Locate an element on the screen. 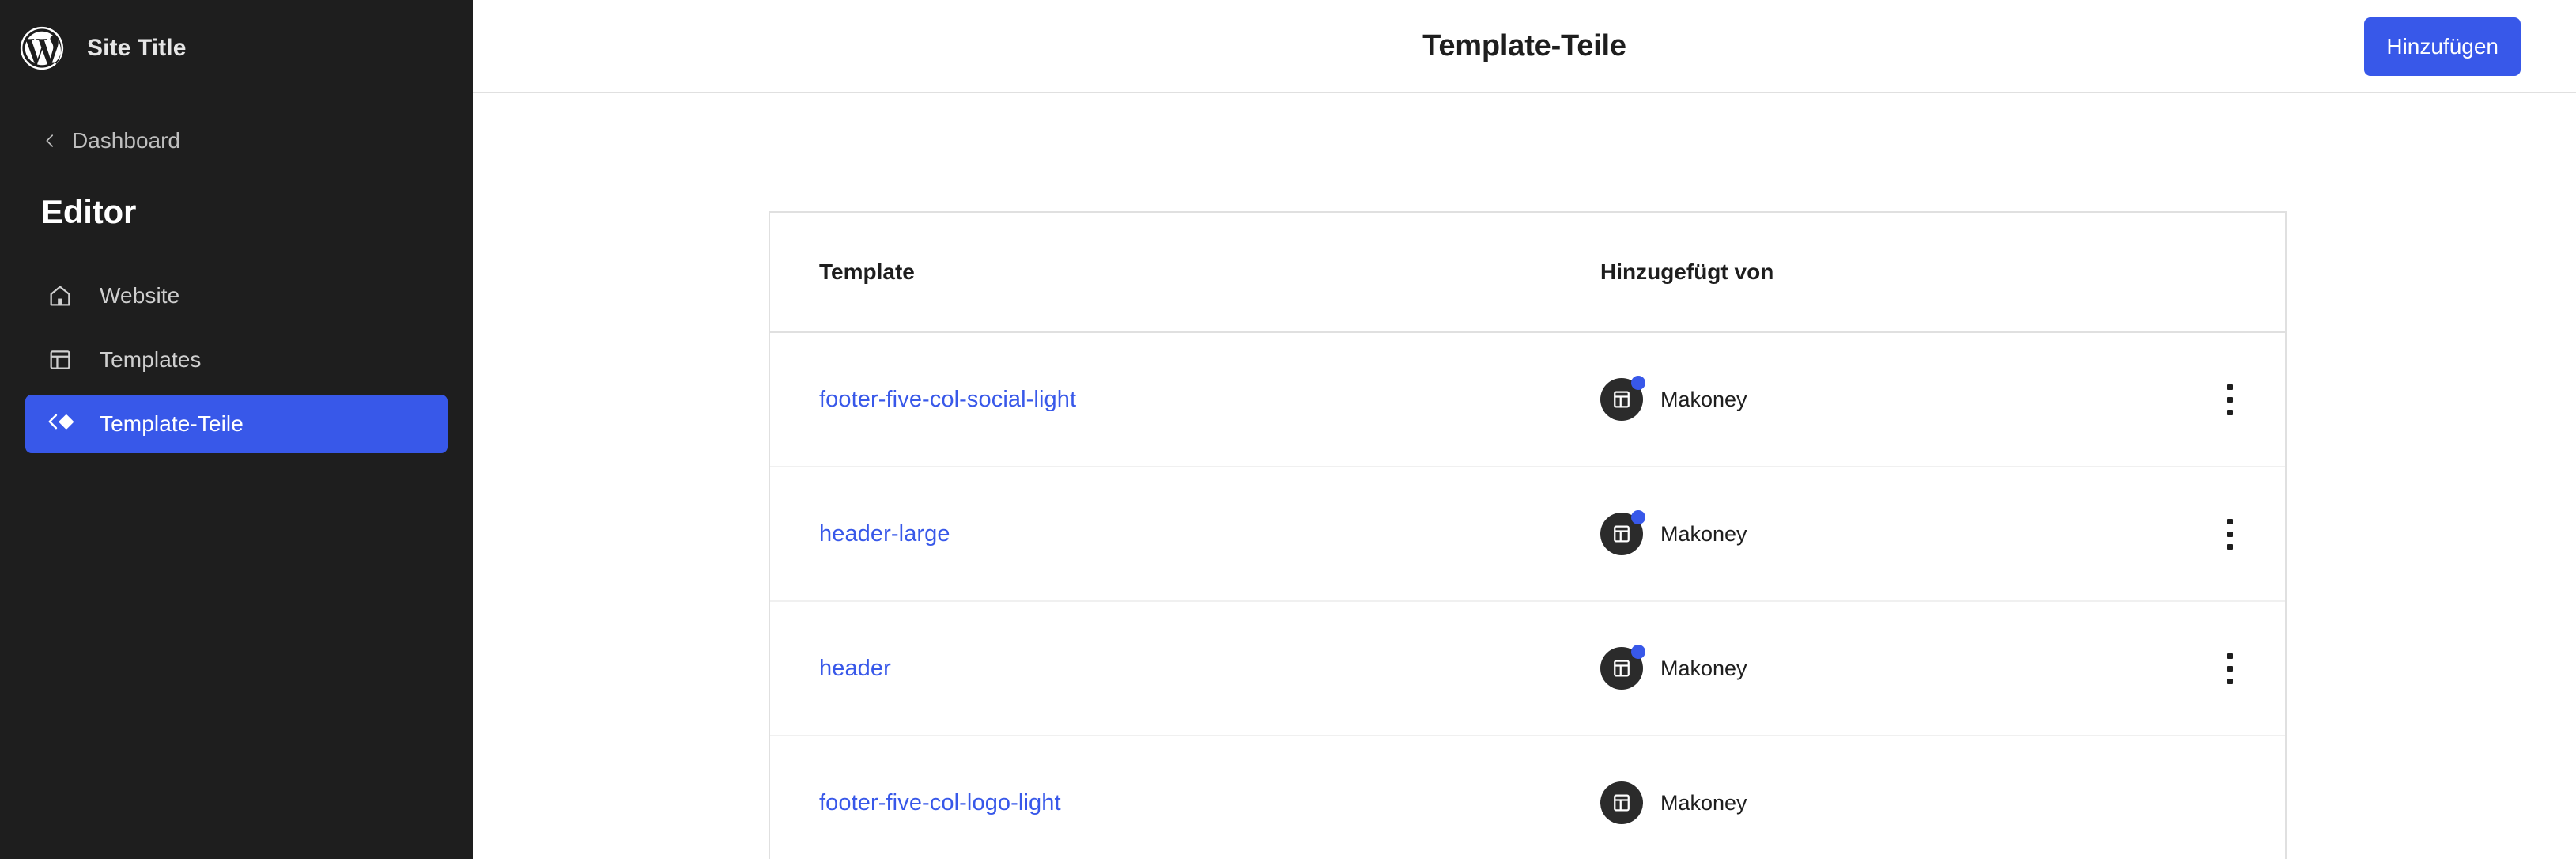 This screenshot has width=2576, height=859. column-header-template-cell: Template is located at coordinates (1185, 272).